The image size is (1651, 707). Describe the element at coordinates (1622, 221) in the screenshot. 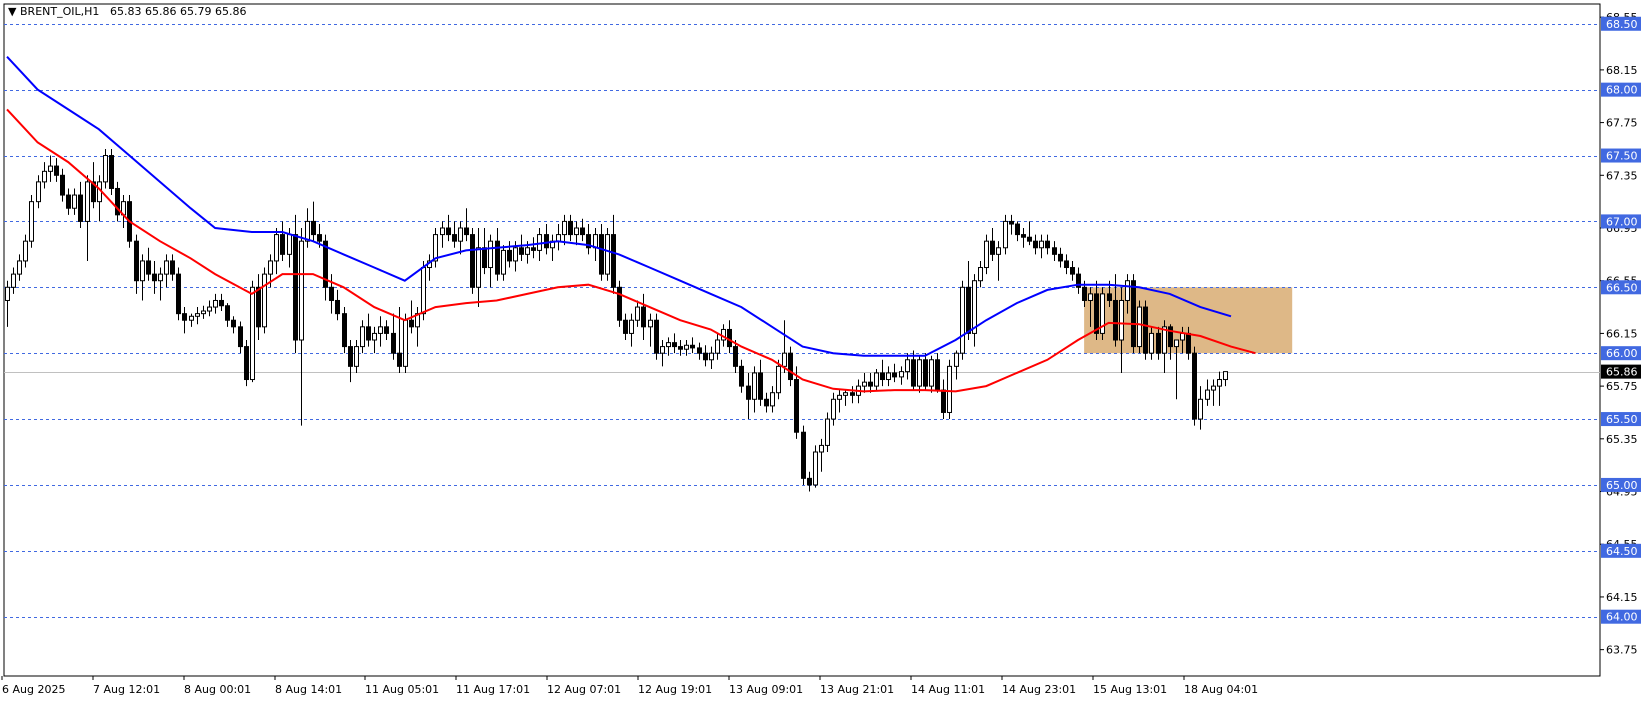

I see `level-price-label: 67.00` at that location.